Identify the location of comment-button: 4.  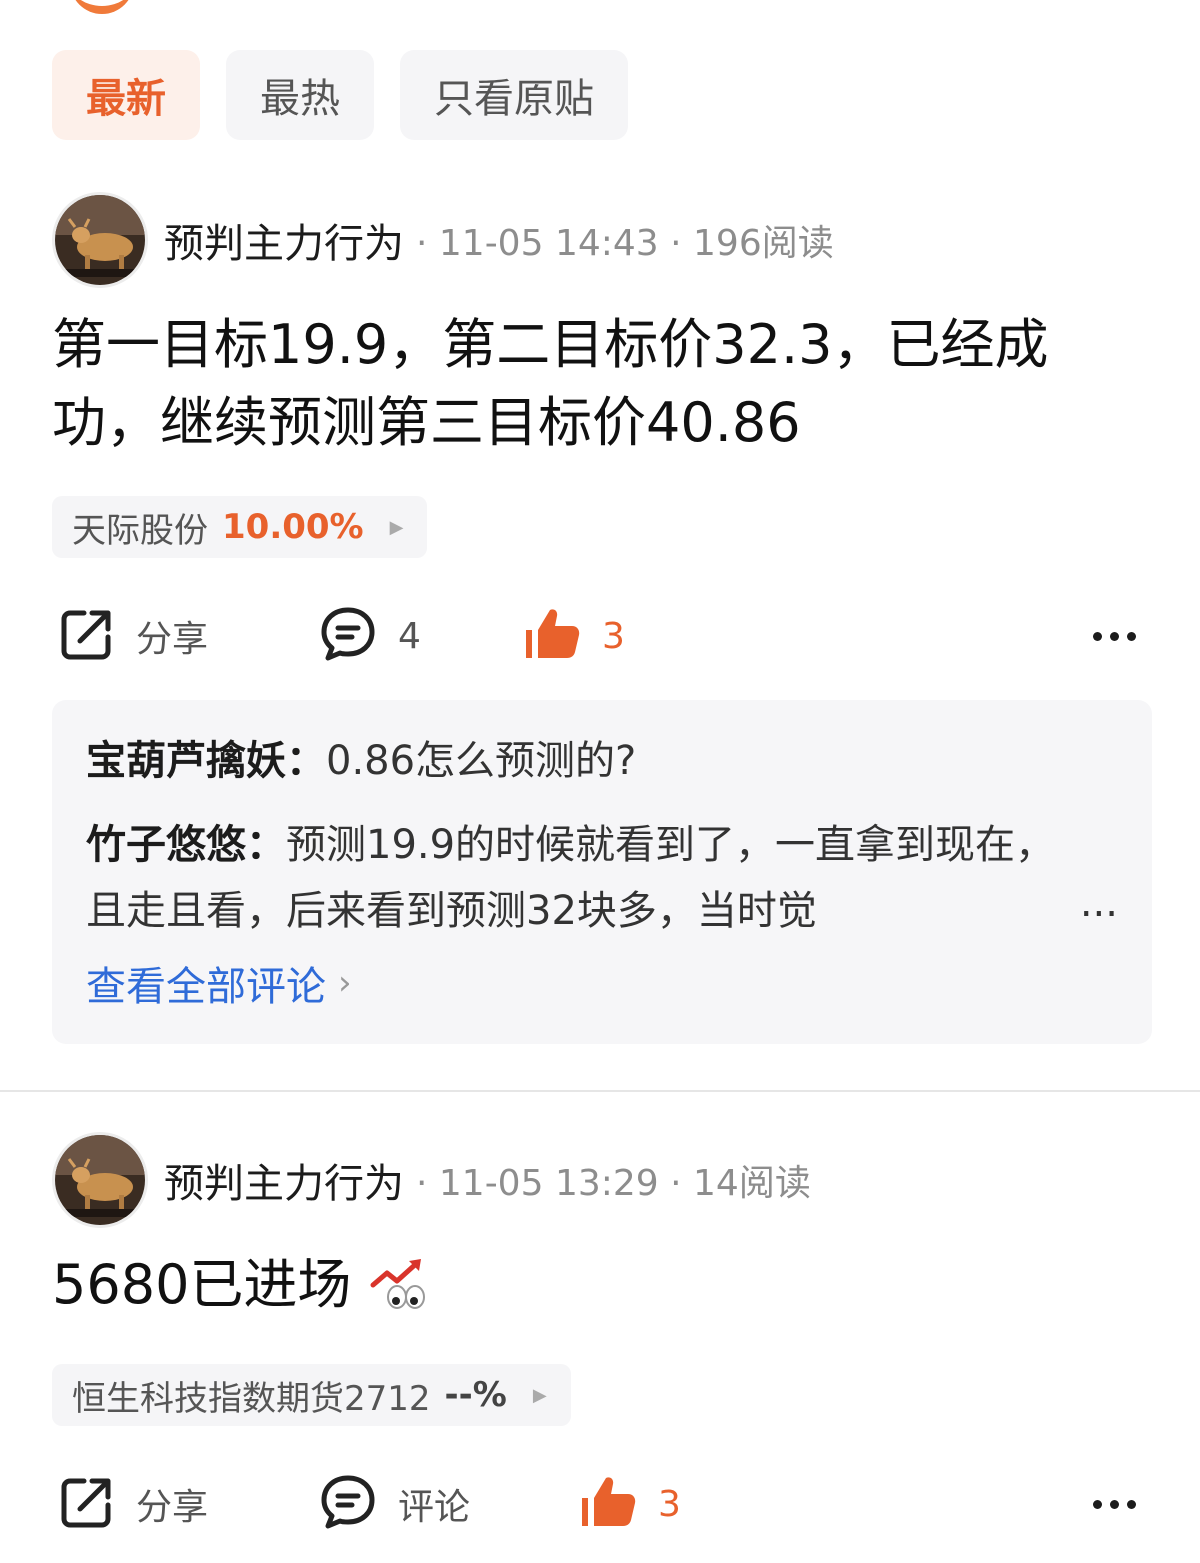
(369, 636).